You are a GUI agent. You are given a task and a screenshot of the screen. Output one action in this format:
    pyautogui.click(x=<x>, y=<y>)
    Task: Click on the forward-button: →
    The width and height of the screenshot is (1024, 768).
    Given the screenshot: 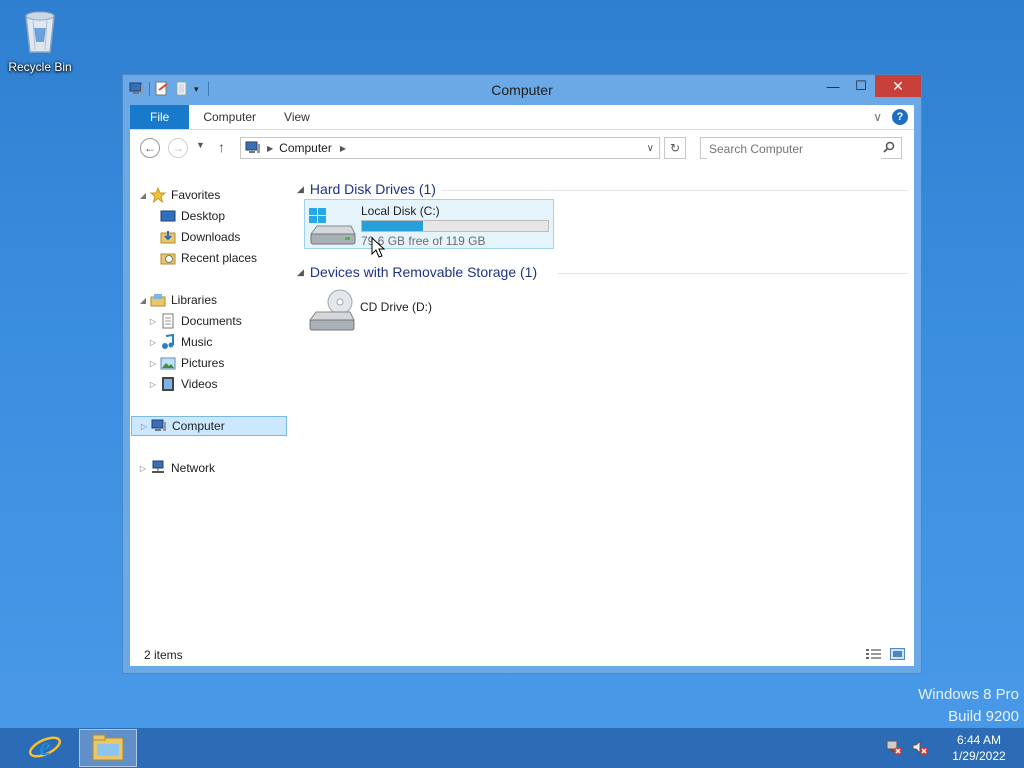 What is the action you would take?
    pyautogui.click(x=178, y=148)
    